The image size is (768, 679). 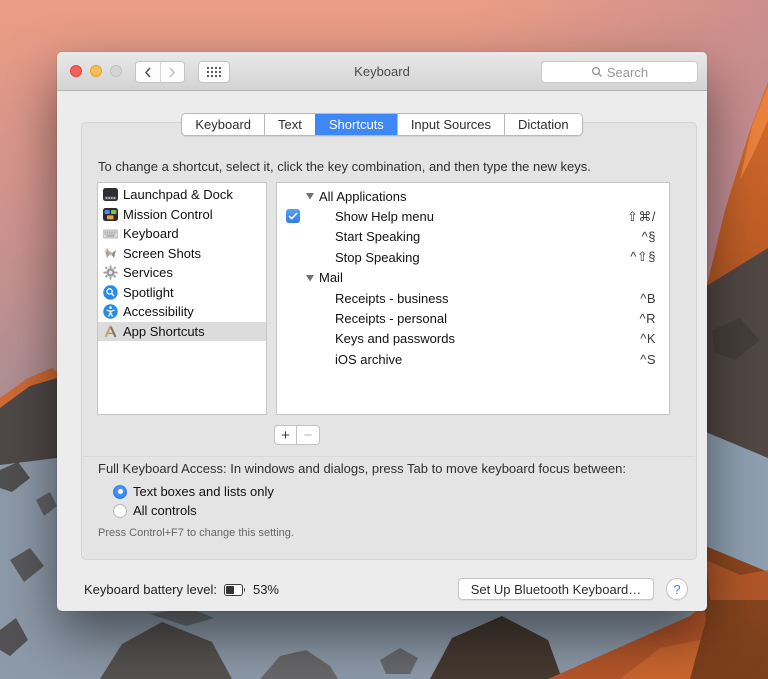 What do you see at coordinates (110, 312) in the screenshot?
I see `accessibility-icon` at bounding box center [110, 312].